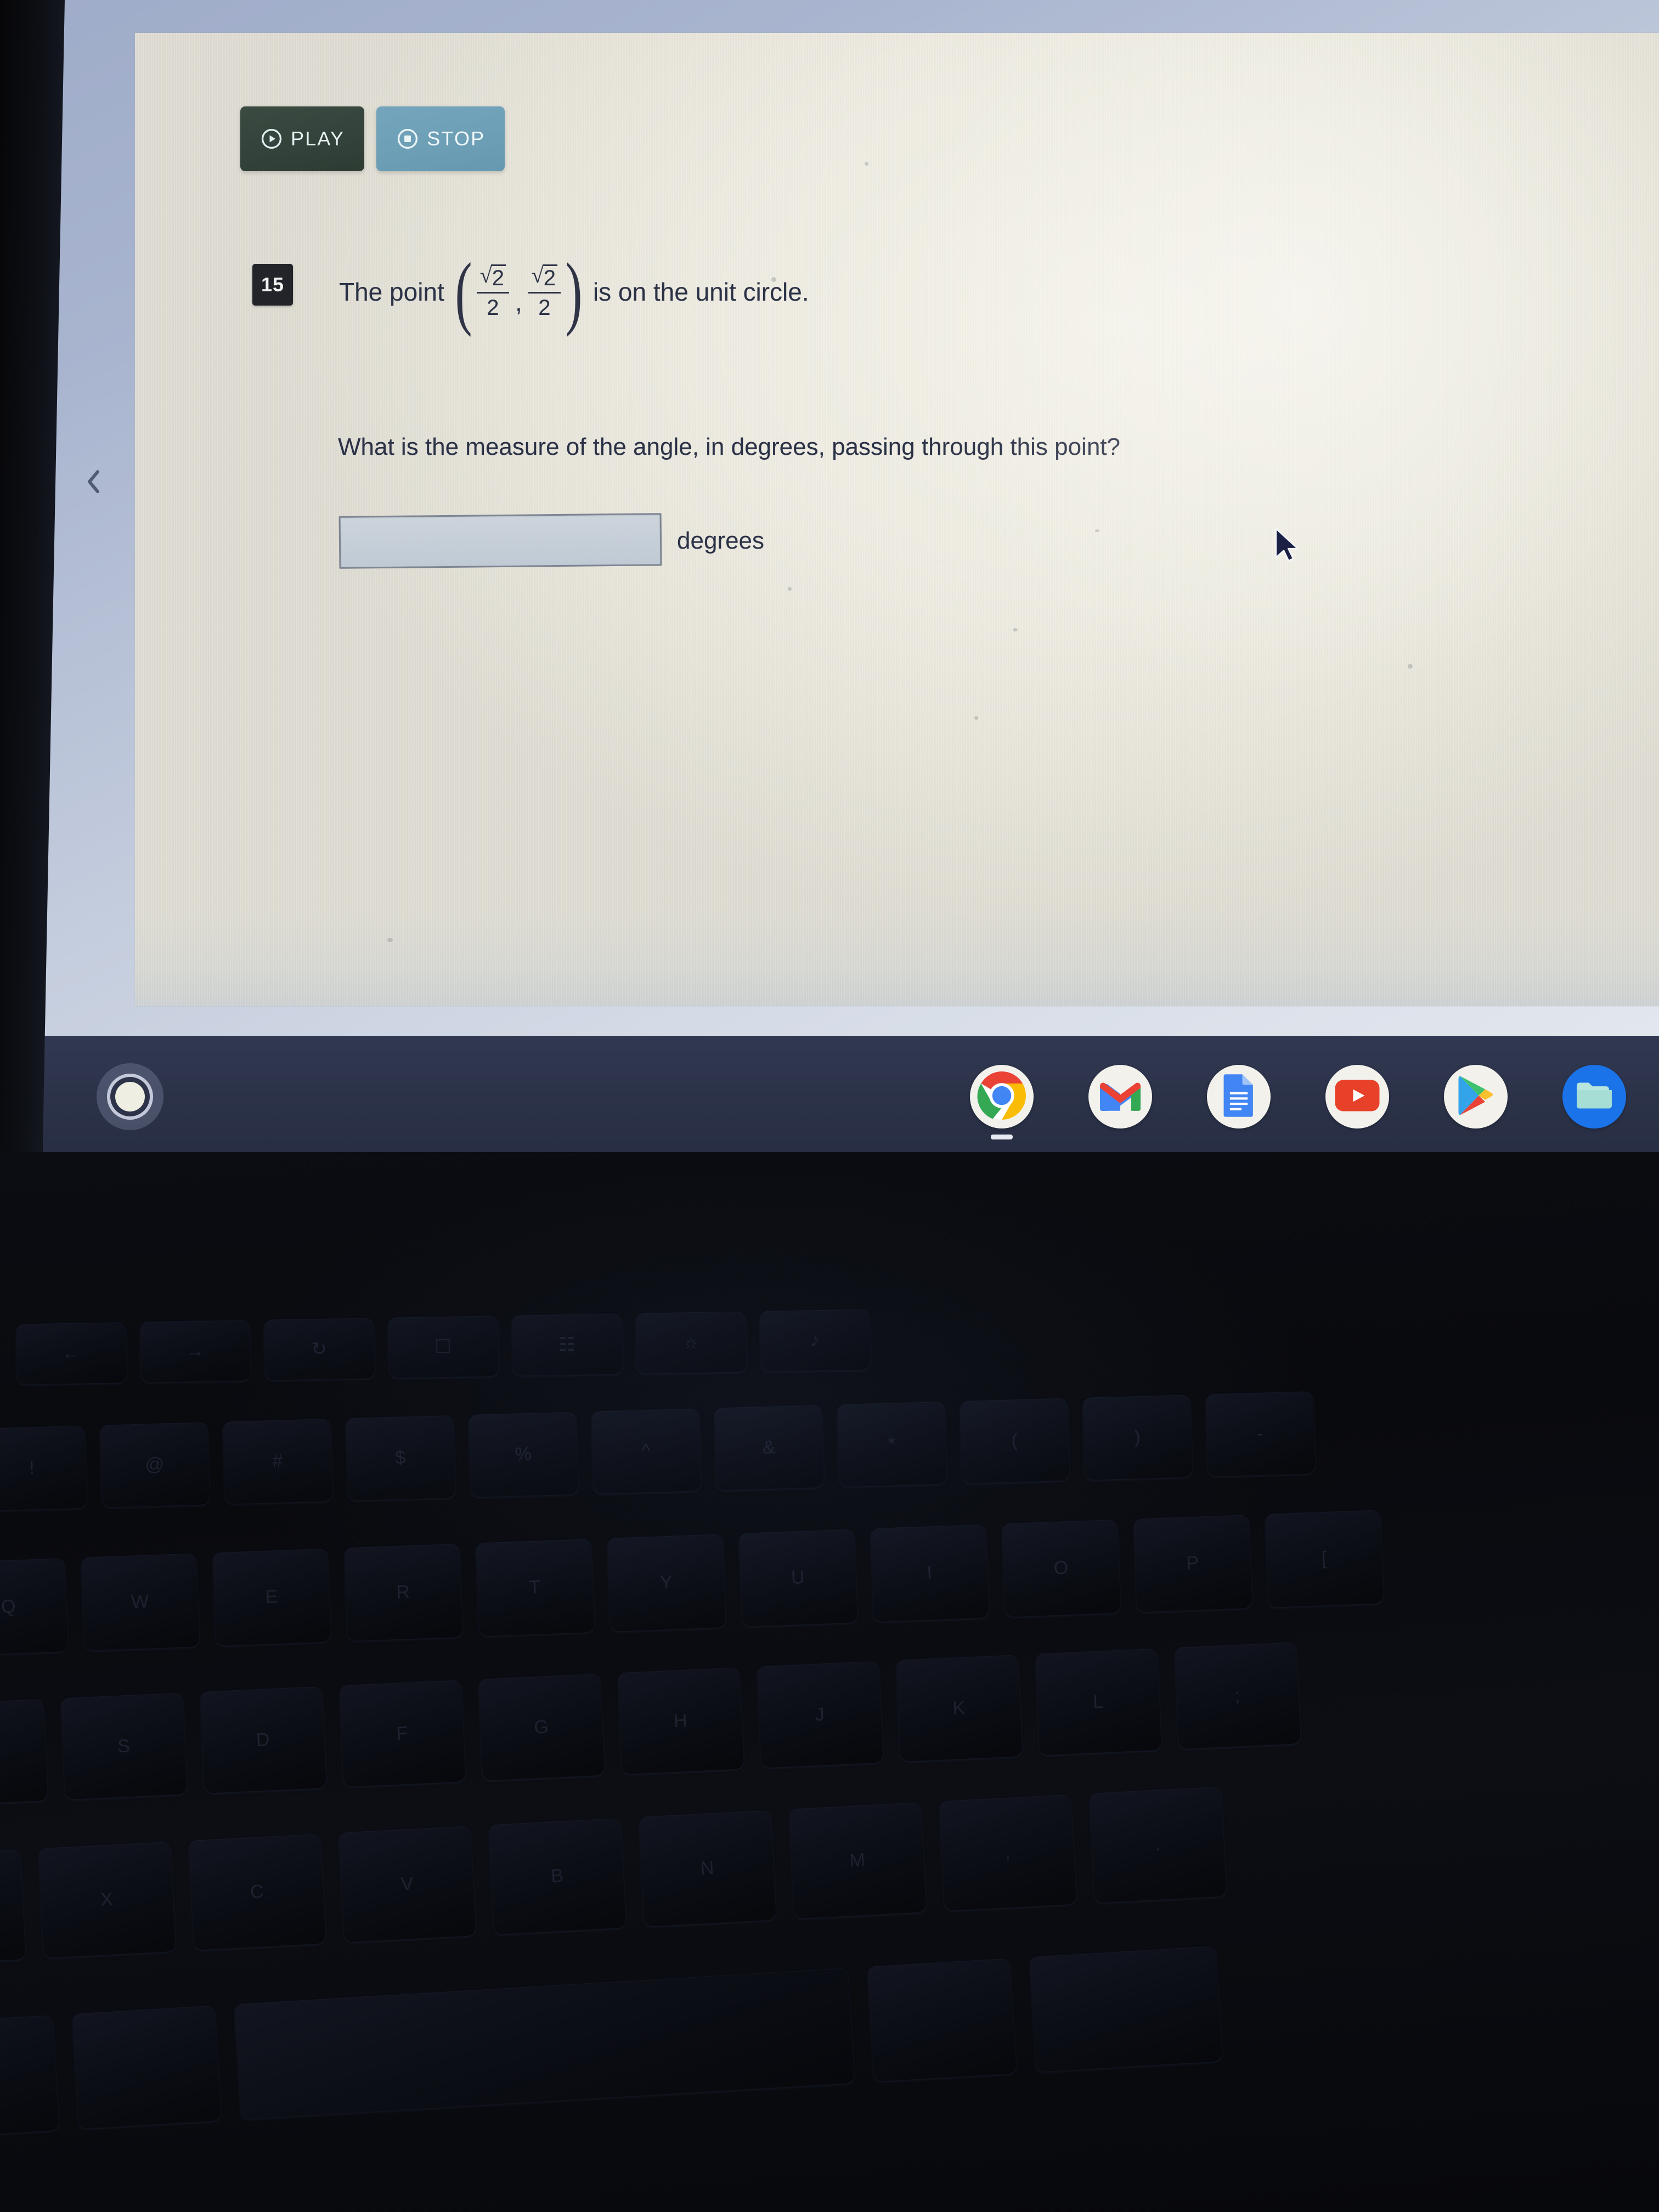  Describe the element at coordinates (1260, 1434) in the screenshot. I see `key-minus: -` at that location.